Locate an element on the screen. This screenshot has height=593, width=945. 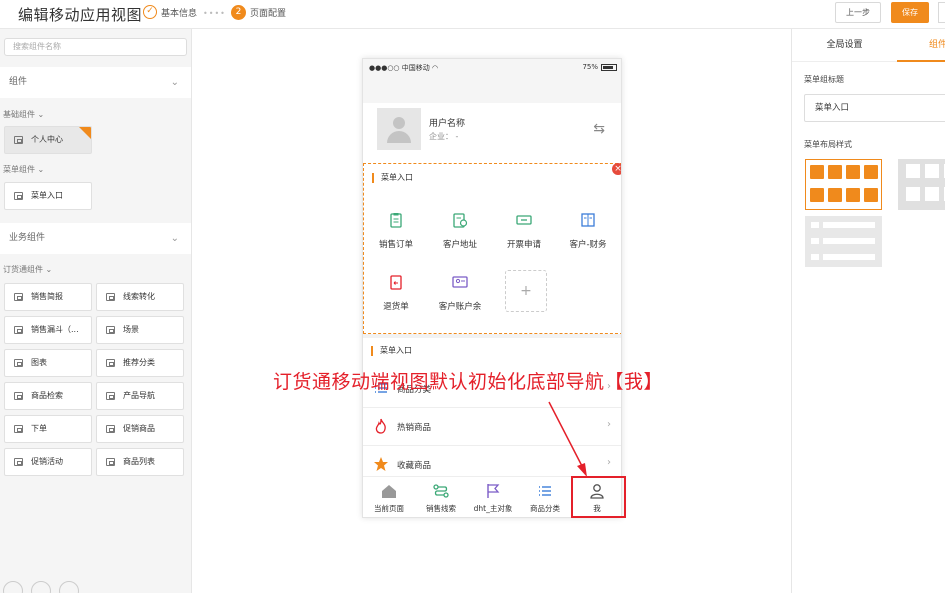
section-label: 业务组件 is located at coordinates (27, 238).